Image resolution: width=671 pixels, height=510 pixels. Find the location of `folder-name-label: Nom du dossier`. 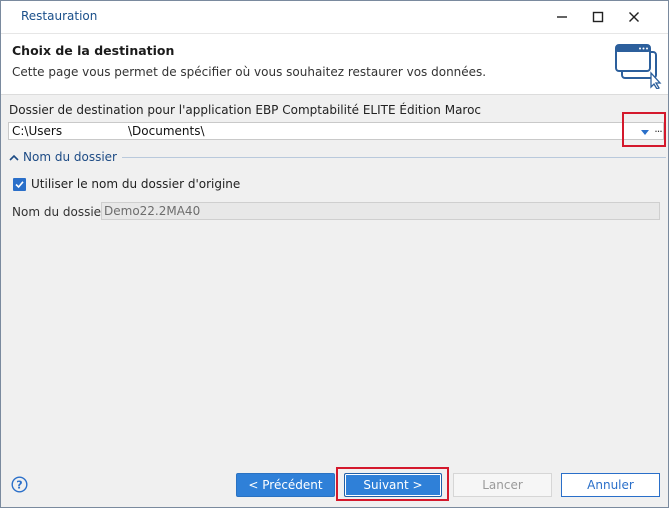

folder-name-label: Nom du dossier is located at coordinates (59, 212).